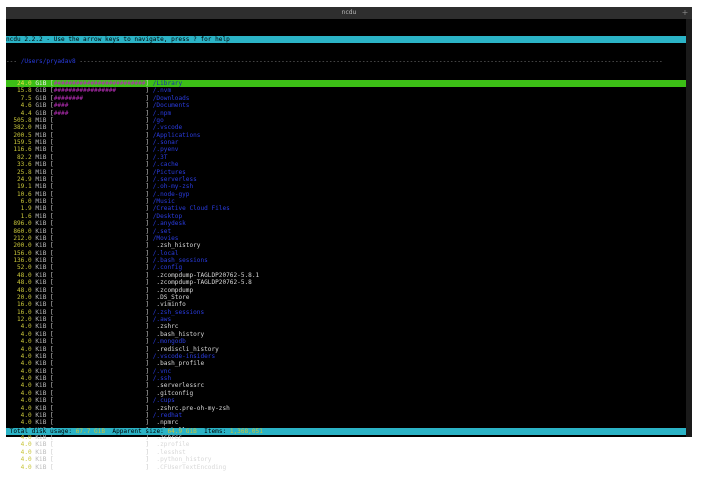  What do you see at coordinates (346, 267) in the screenshot?
I see `list-item: 52.0 KiB [ ] /.config` at bounding box center [346, 267].